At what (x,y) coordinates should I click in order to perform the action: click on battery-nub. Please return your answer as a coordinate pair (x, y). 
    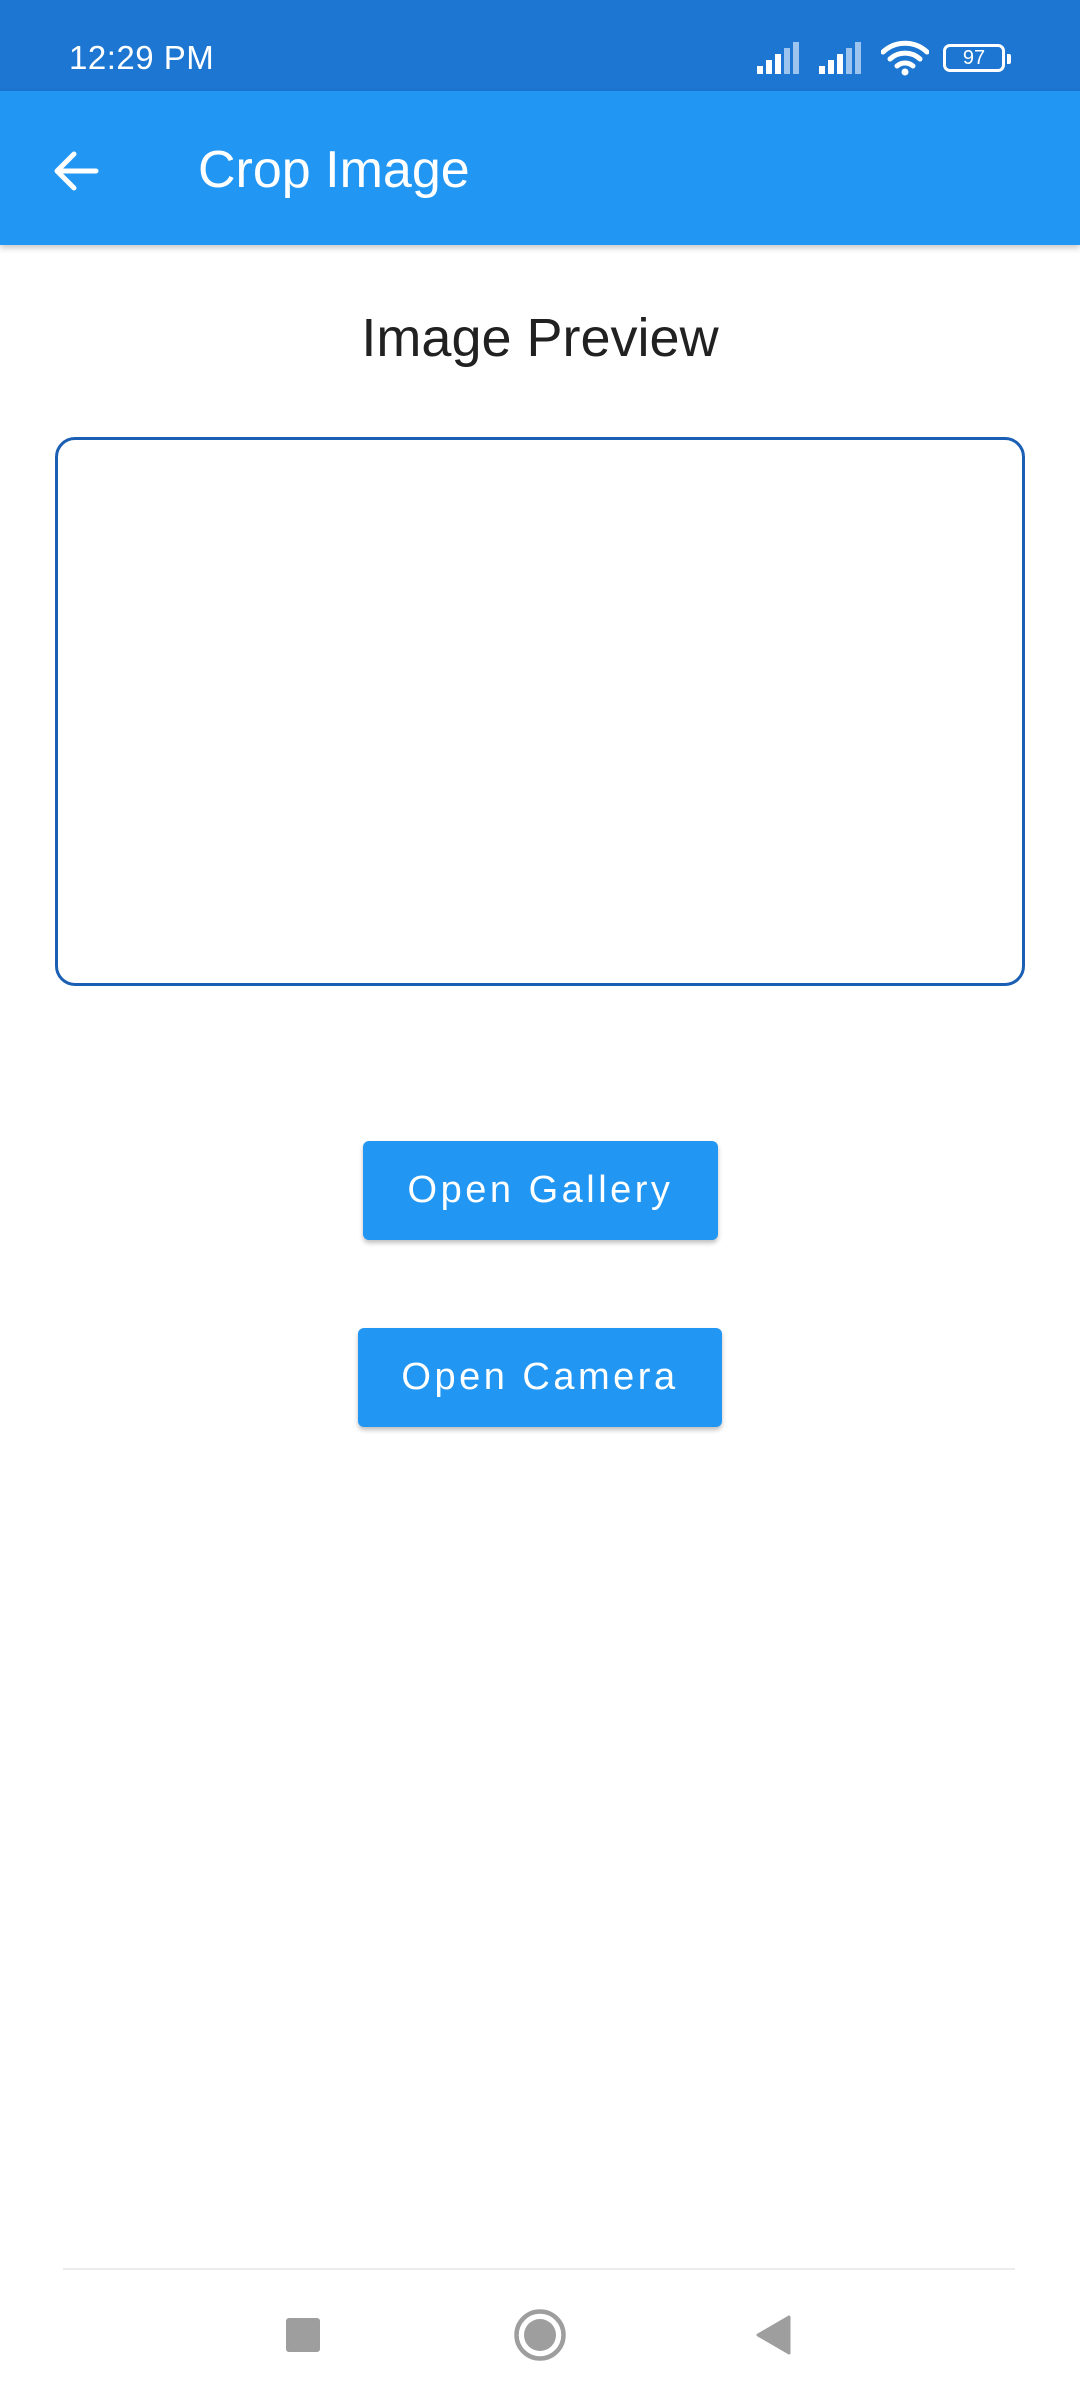
    Looking at the image, I should click on (1009, 59).